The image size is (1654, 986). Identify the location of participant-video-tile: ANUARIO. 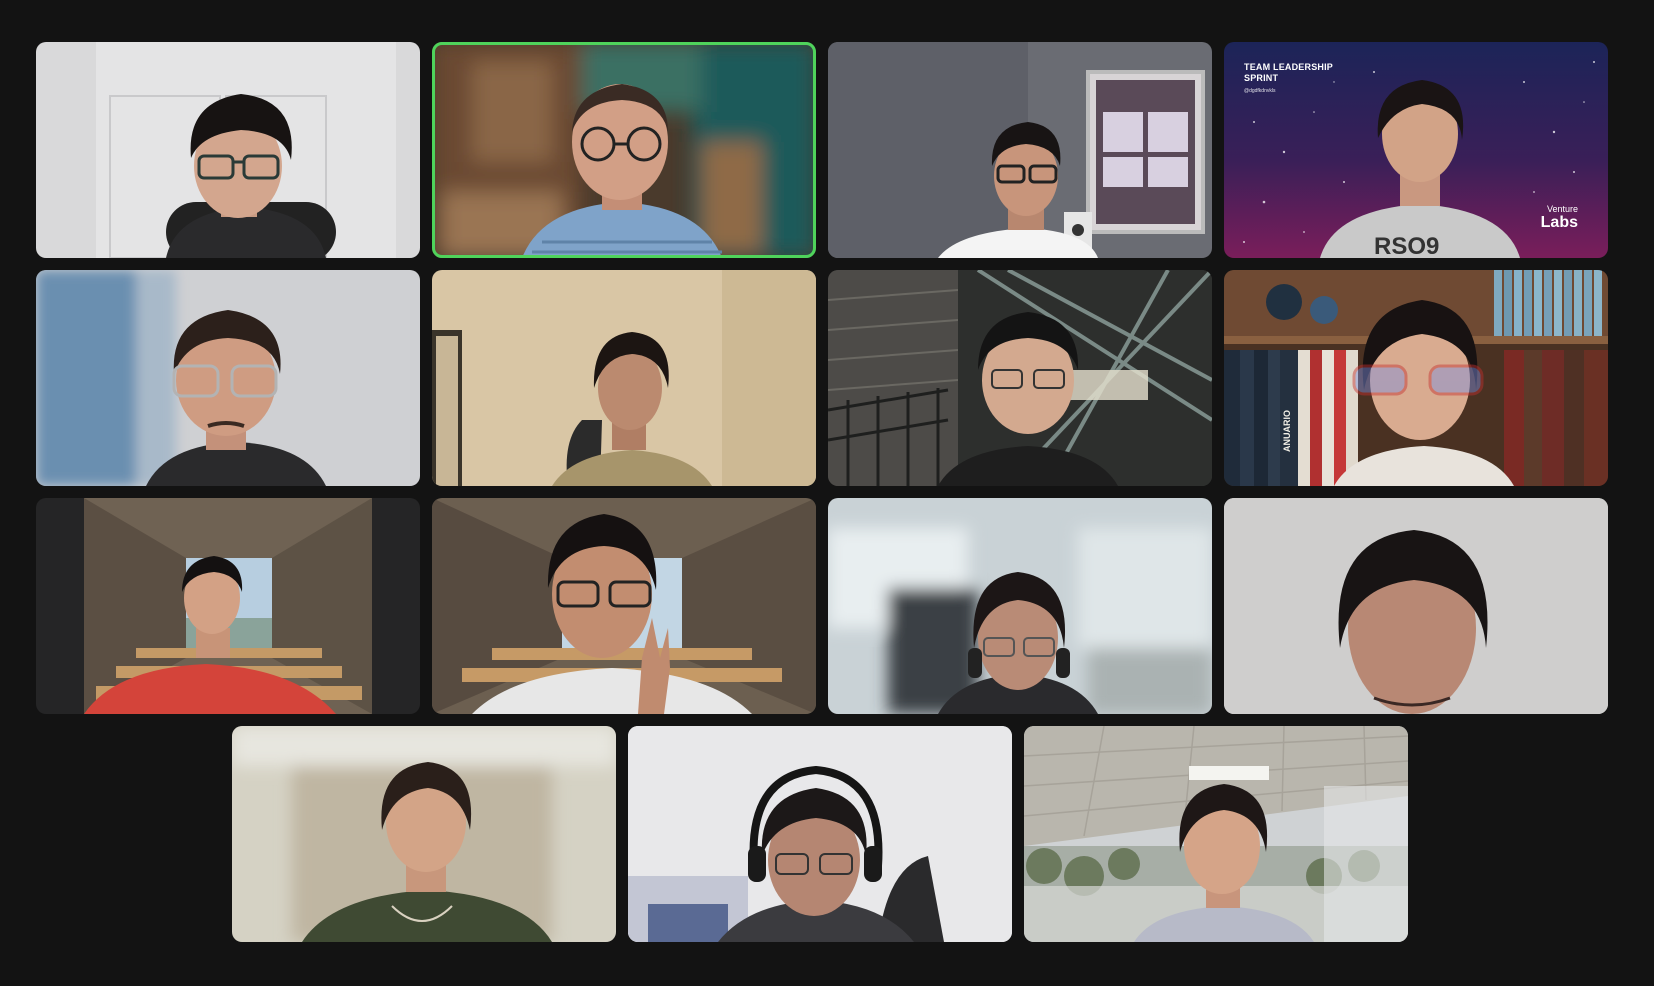
(1416, 378).